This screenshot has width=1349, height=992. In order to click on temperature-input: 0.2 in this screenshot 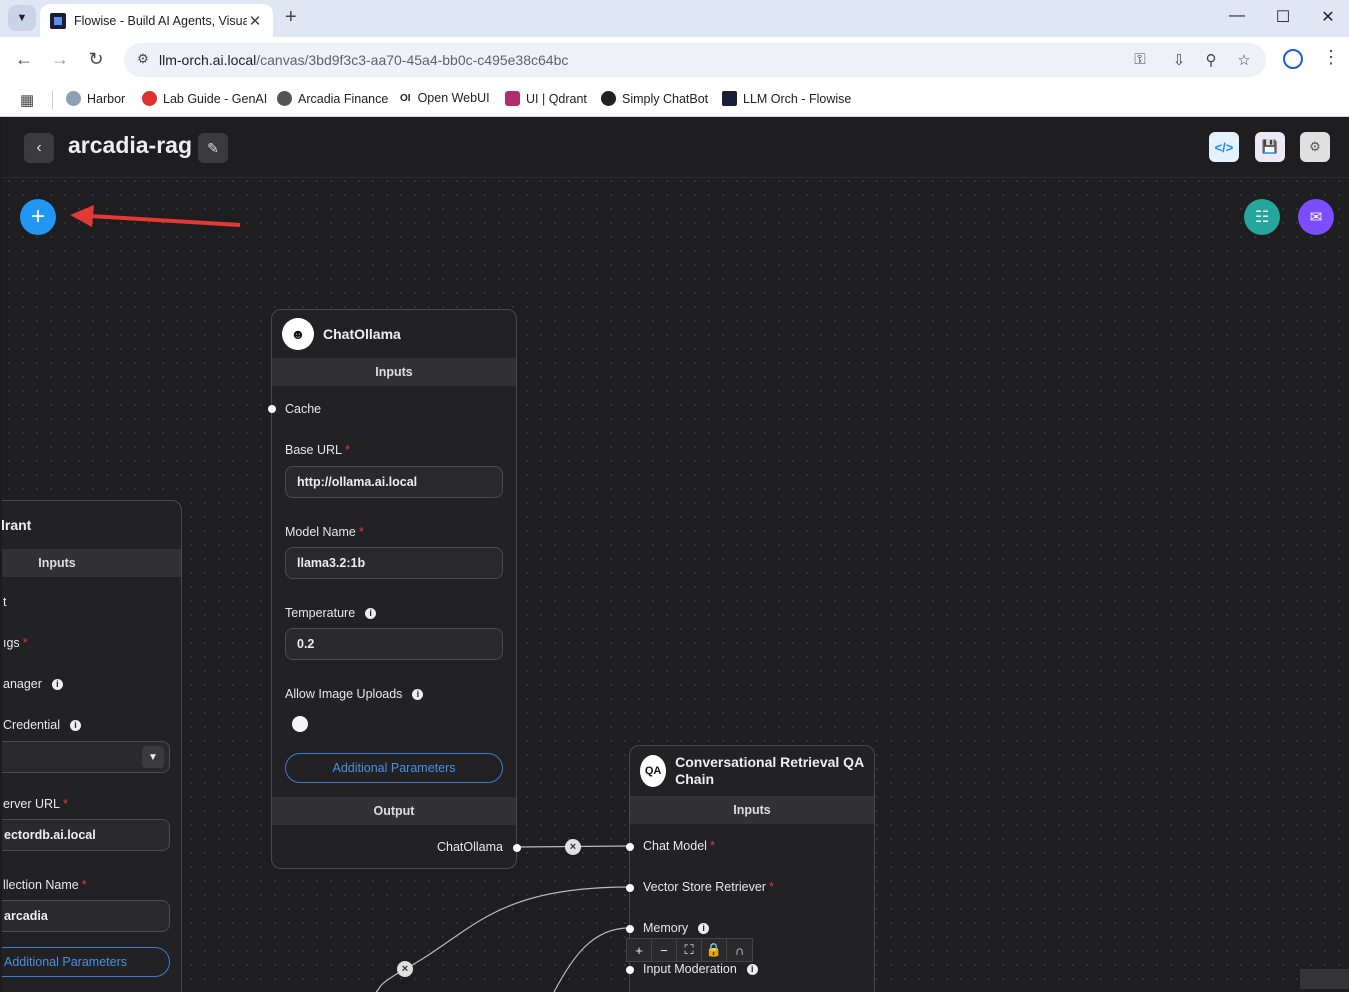, I will do `click(394, 644)`.